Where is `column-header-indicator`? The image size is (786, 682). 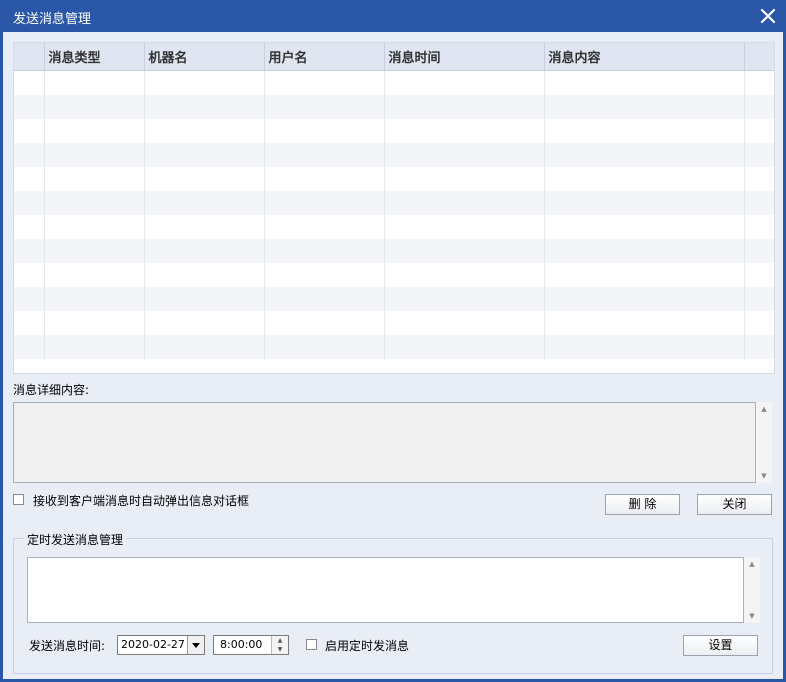 column-header-indicator is located at coordinates (29, 57).